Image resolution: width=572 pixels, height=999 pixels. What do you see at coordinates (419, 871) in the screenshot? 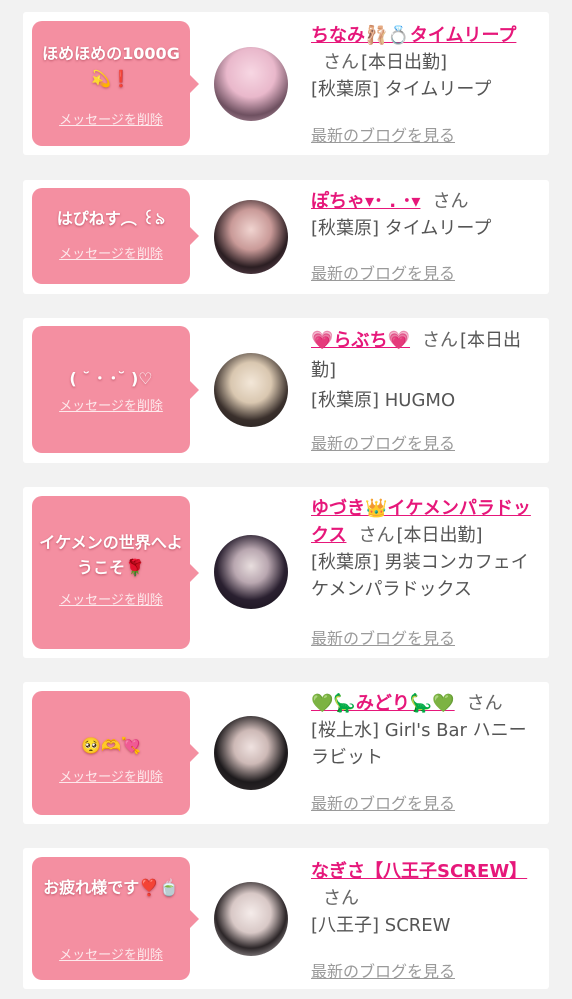
I see `profile-name-link: なぎさ【八王子SCREW】` at bounding box center [419, 871].